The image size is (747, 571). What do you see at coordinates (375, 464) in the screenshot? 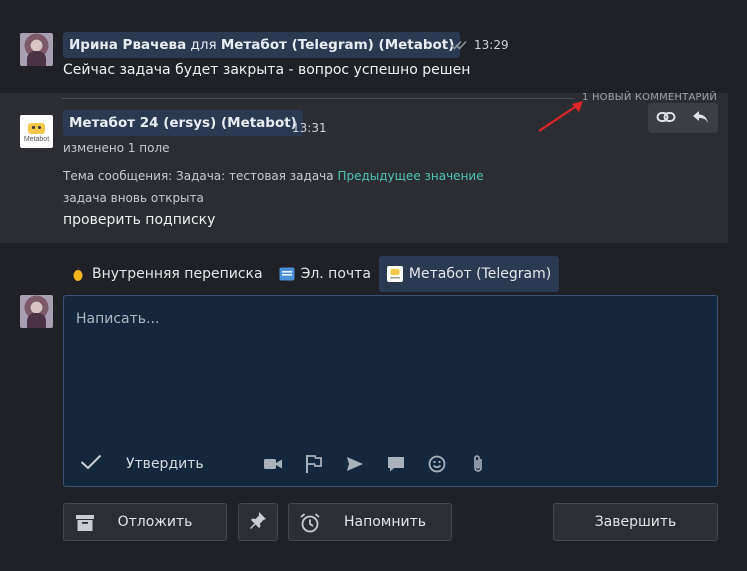
I see `composer-tools` at bounding box center [375, 464].